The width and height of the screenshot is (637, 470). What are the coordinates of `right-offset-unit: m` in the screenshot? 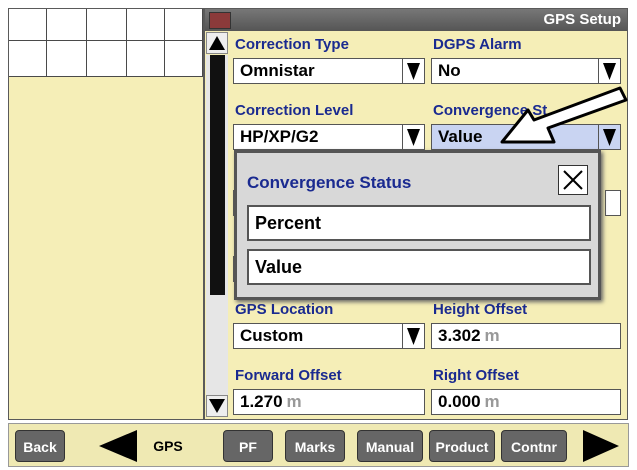 It's located at (492, 401).